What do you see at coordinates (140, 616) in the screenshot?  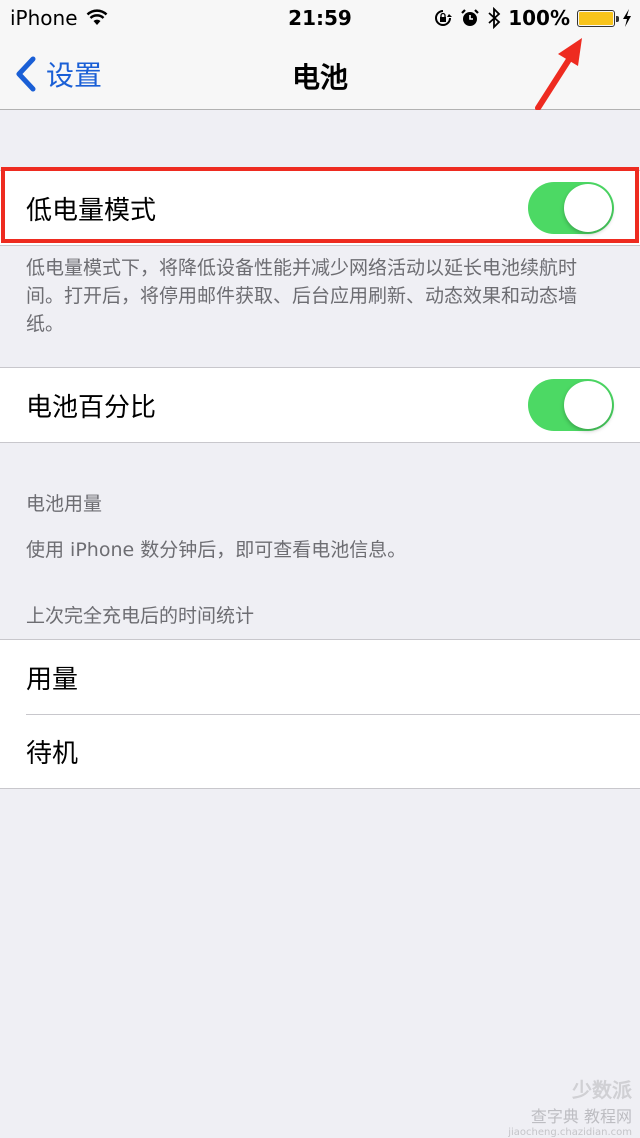 I see `since-charge-header: 上次完全充电后的时间统计` at bounding box center [140, 616].